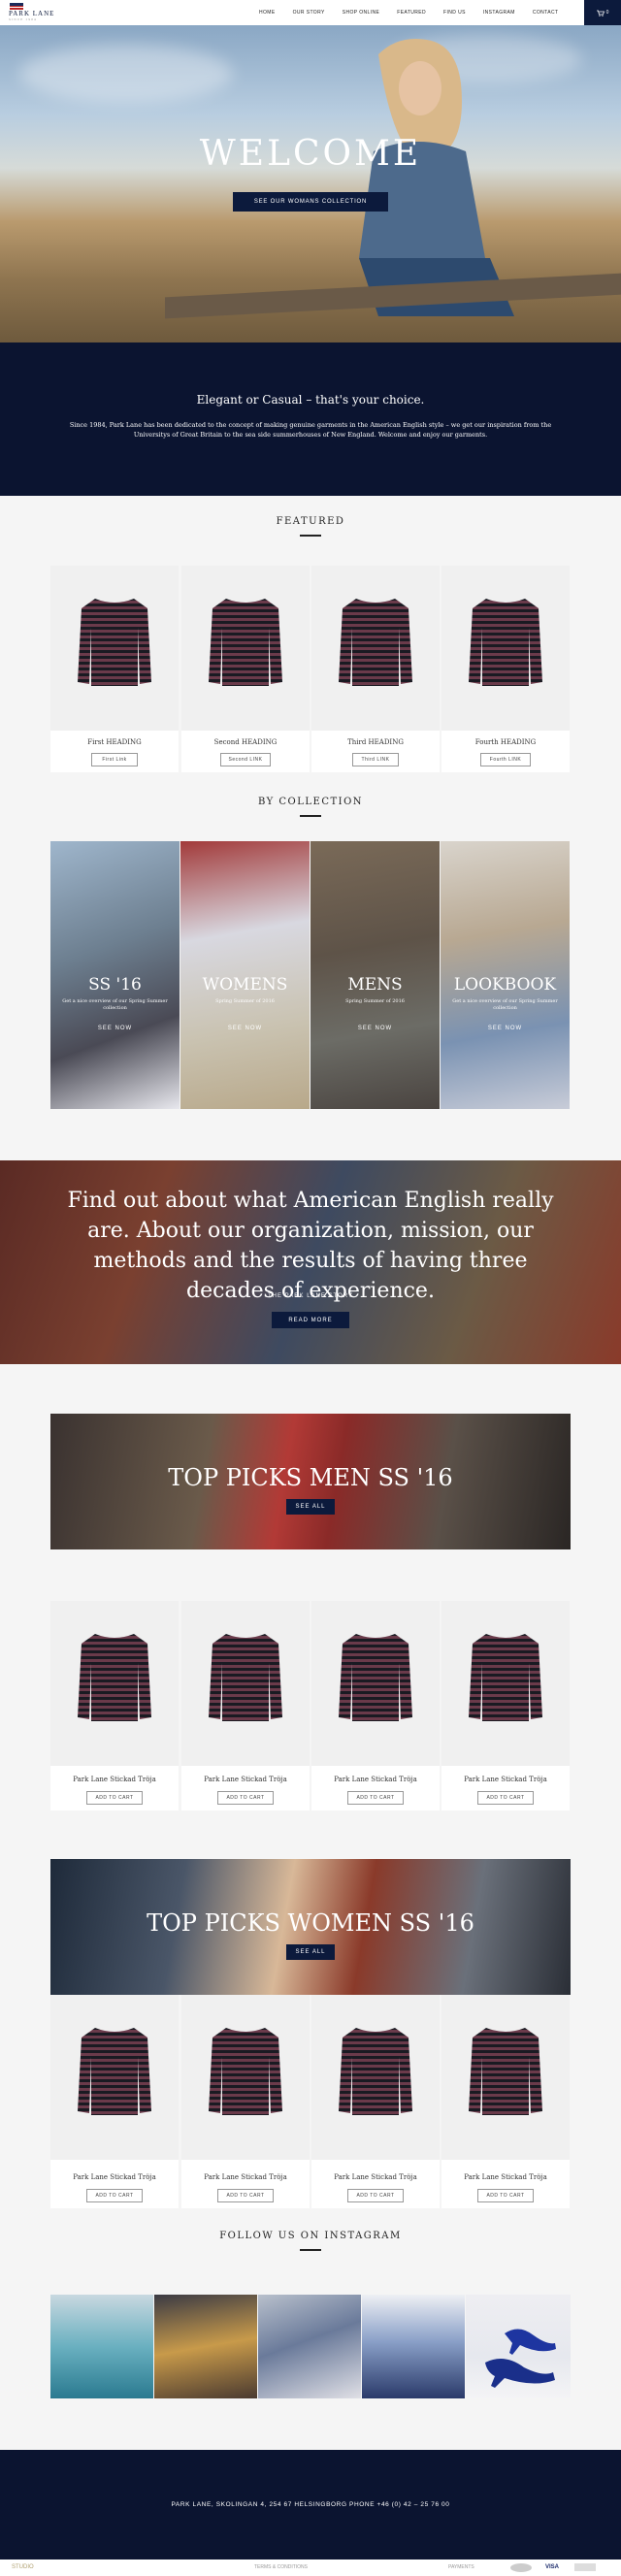  I want to click on product-name: Fourth HEADING, so click(505, 742).